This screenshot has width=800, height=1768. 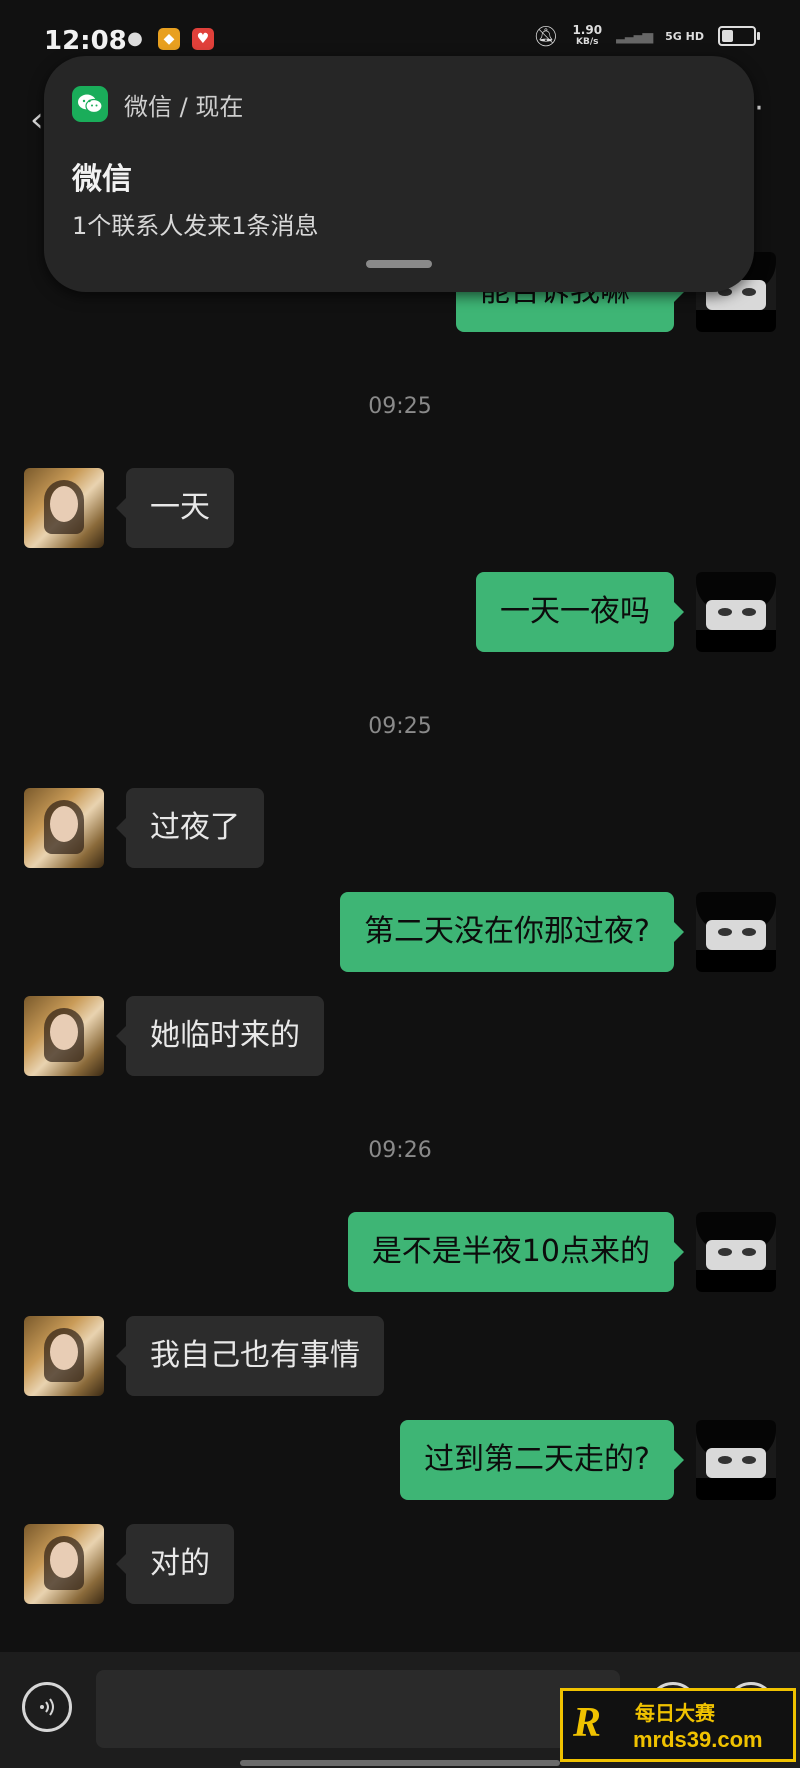 I want to click on message-bubble-right: 一天一夜吗, so click(x=580, y=612).